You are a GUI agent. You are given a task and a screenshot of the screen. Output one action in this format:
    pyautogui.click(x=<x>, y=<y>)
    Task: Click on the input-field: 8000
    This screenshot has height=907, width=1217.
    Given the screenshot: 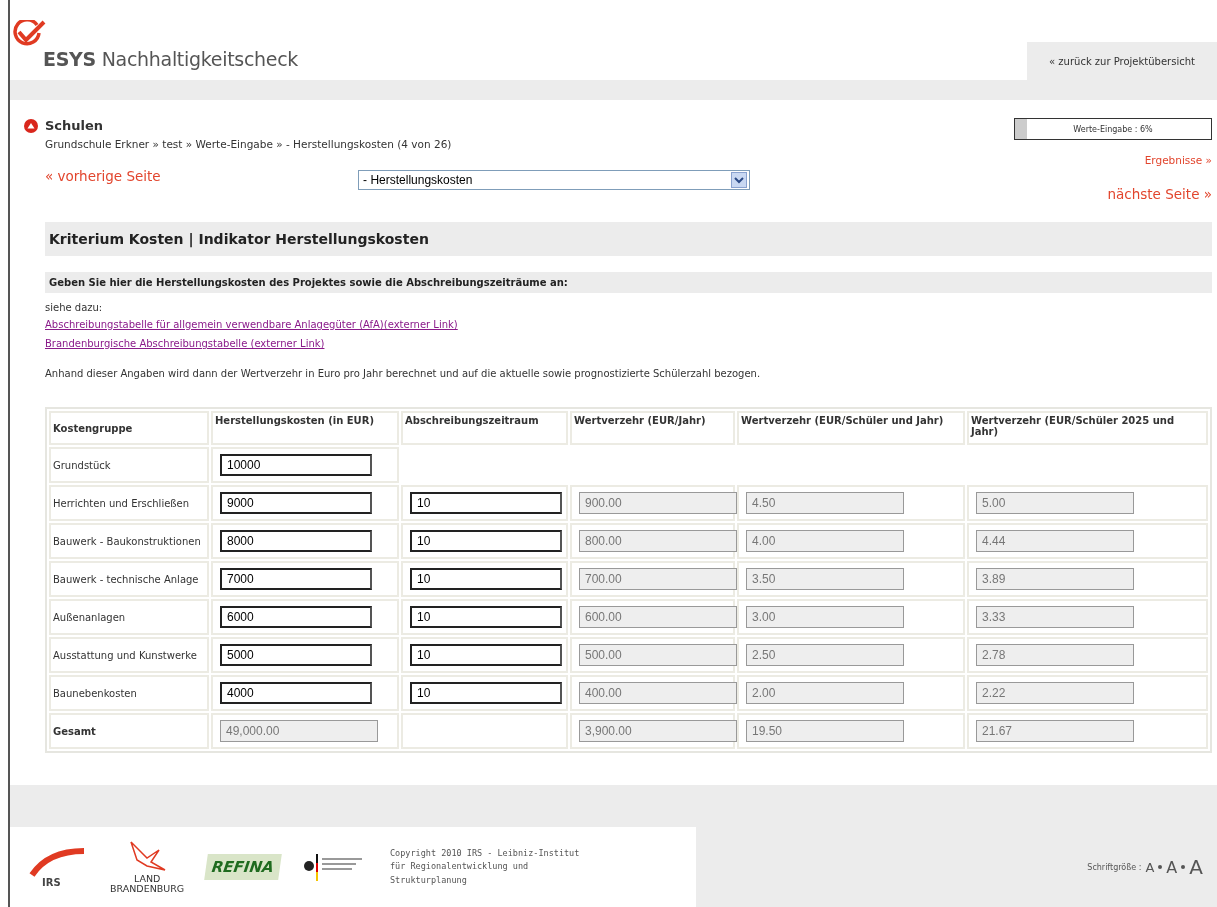 What is the action you would take?
    pyautogui.click(x=296, y=541)
    